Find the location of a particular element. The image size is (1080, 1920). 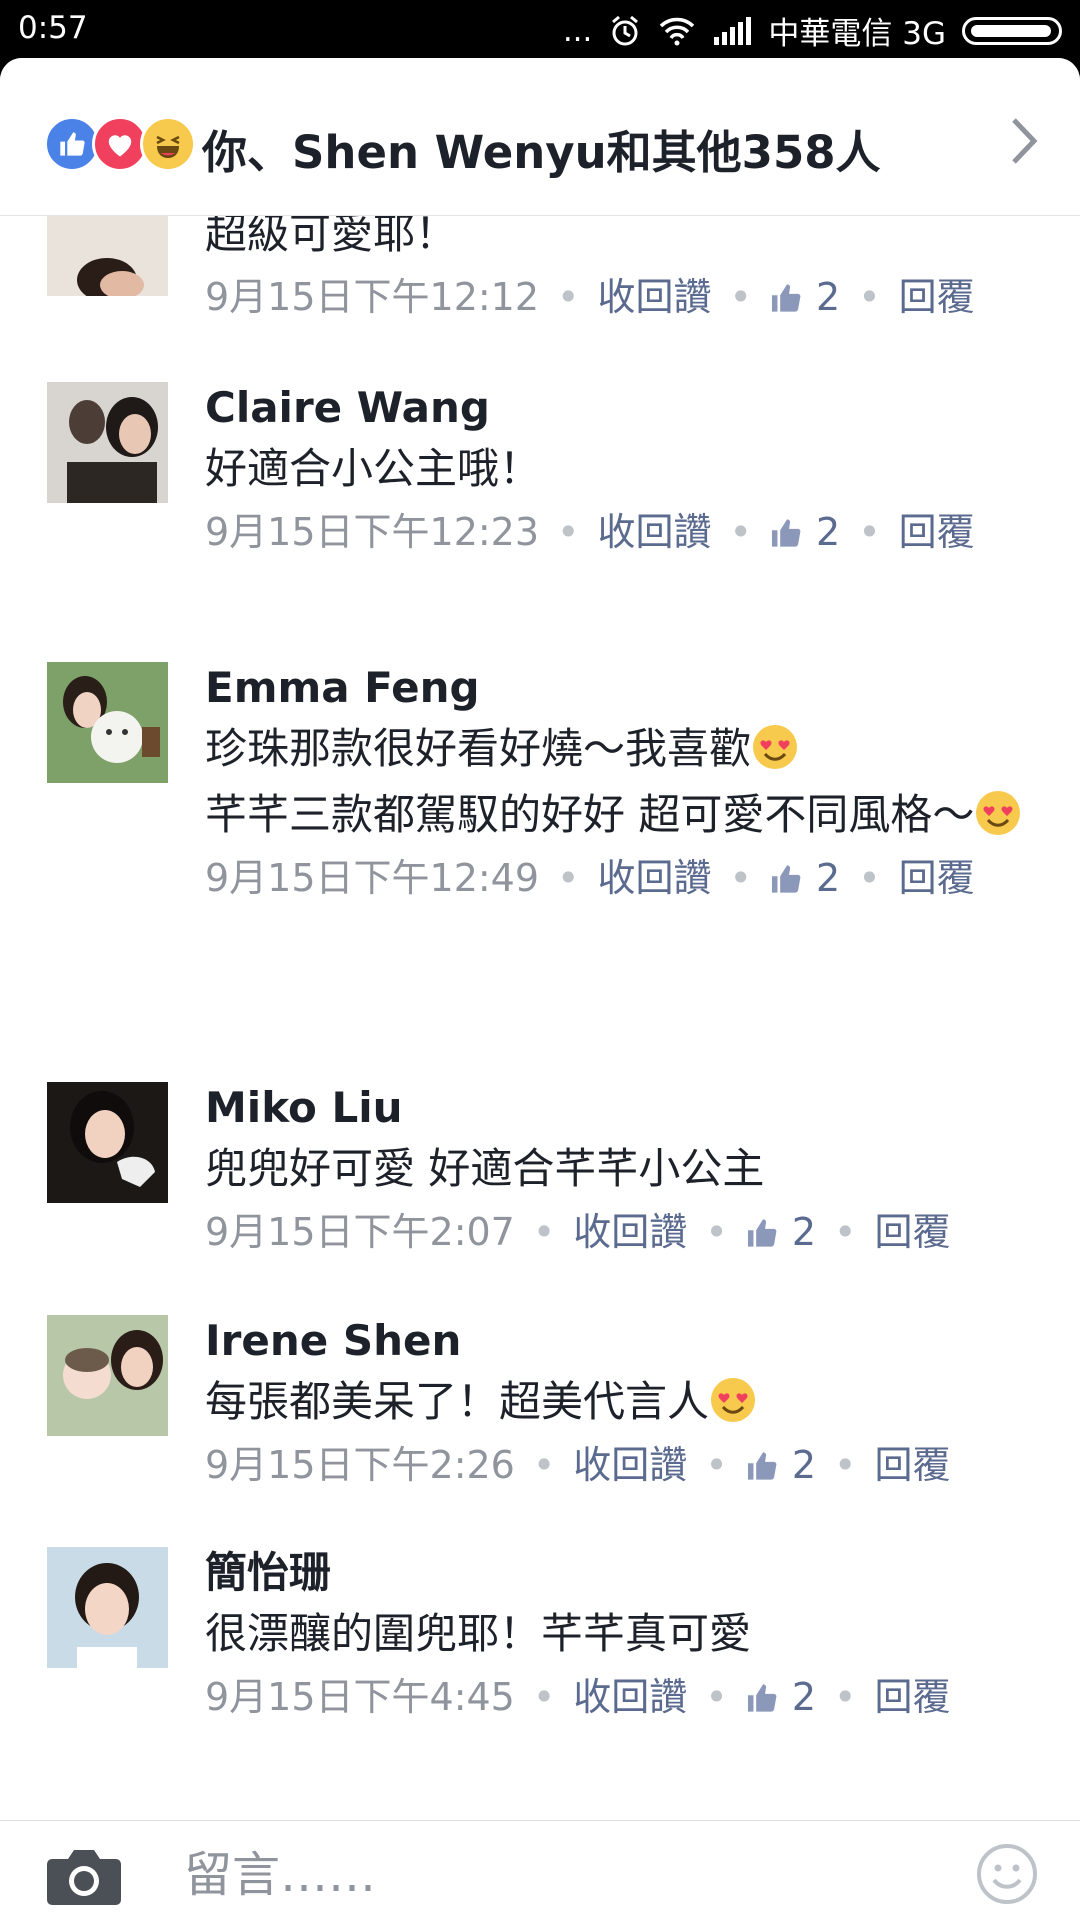

haha-icon is located at coordinates (168, 144).